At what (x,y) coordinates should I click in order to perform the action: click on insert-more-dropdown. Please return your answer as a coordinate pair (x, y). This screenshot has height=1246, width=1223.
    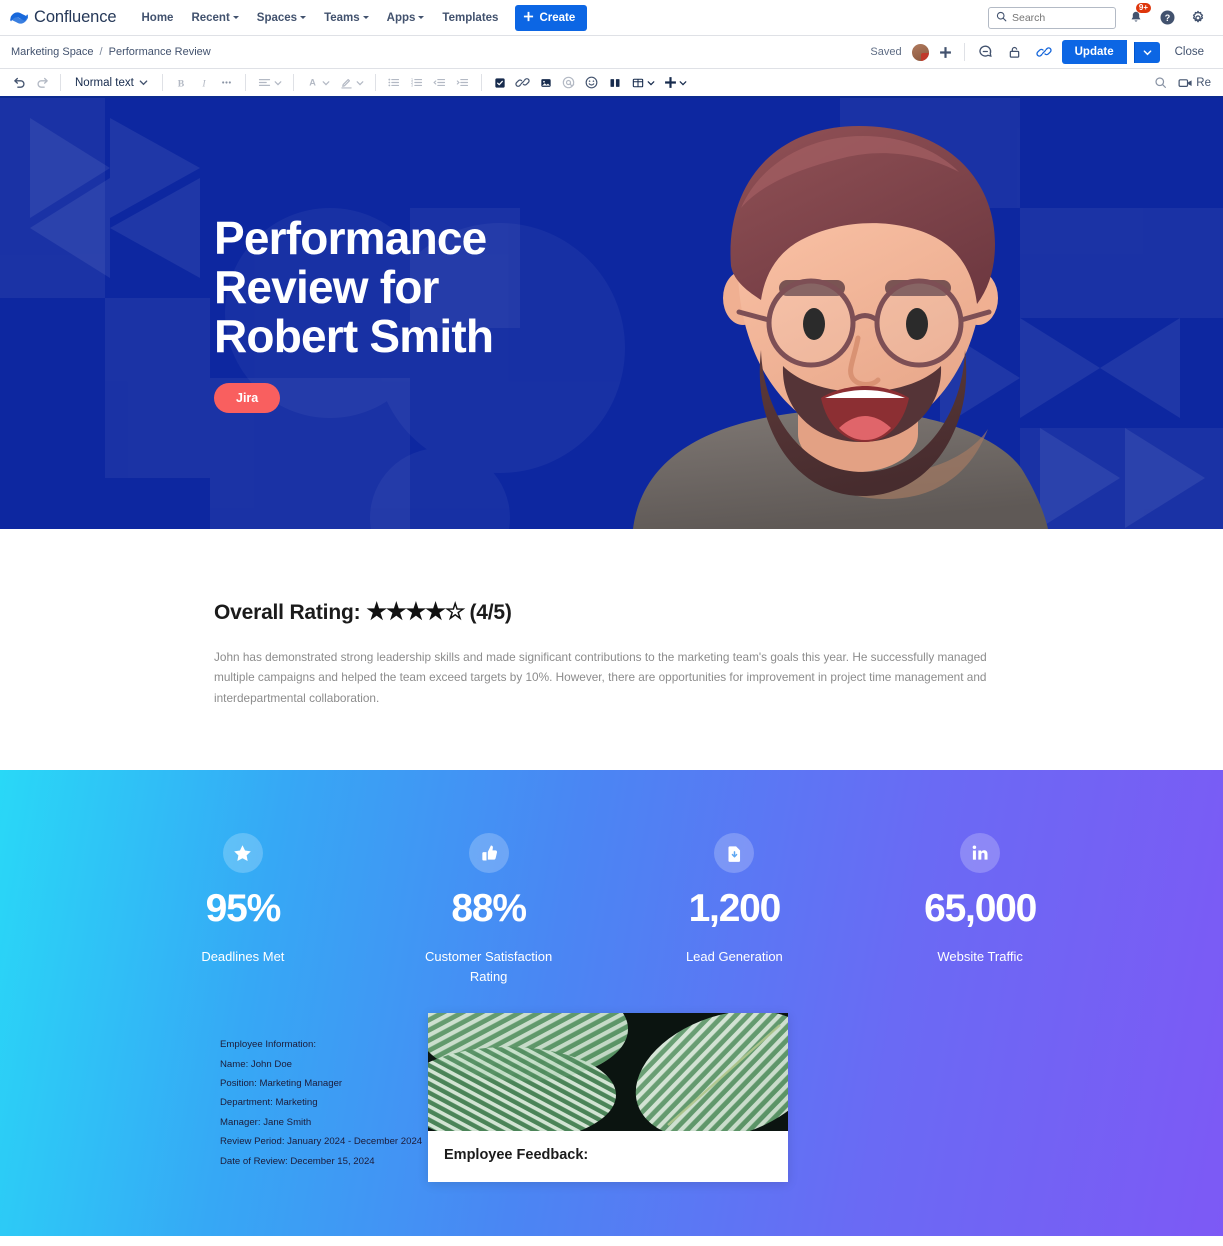
    Looking at the image, I should click on (675, 82).